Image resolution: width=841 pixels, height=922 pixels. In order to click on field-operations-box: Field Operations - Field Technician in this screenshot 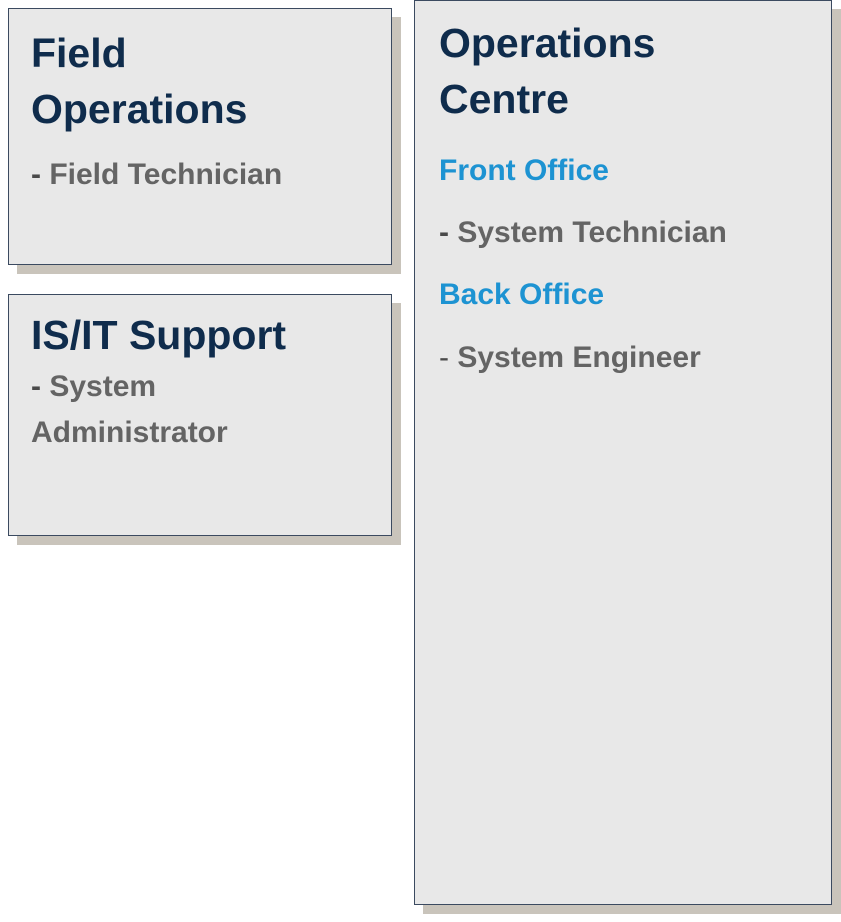, I will do `click(200, 136)`.